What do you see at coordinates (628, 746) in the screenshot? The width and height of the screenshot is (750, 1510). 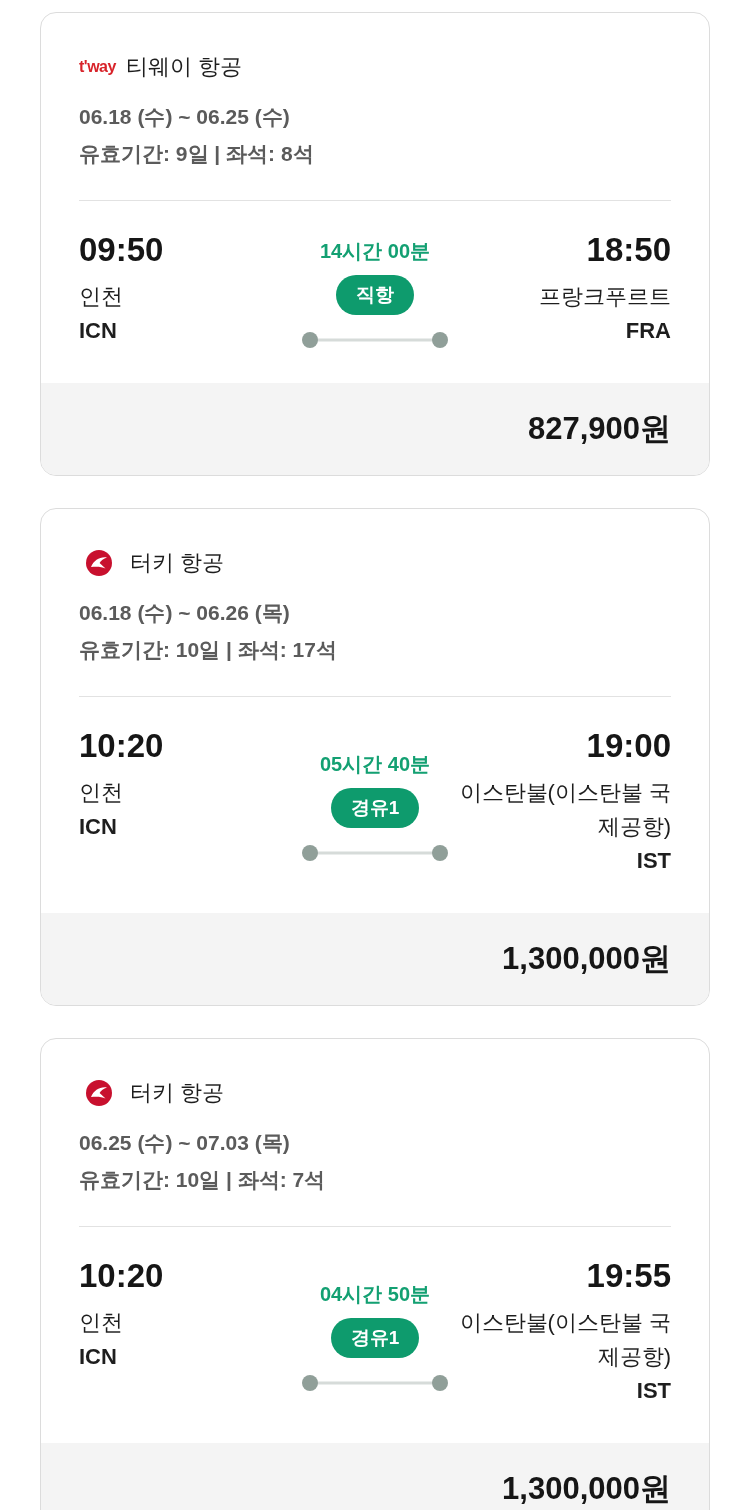 I see `arrival-time: 19:00` at bounding box center [628, 746].